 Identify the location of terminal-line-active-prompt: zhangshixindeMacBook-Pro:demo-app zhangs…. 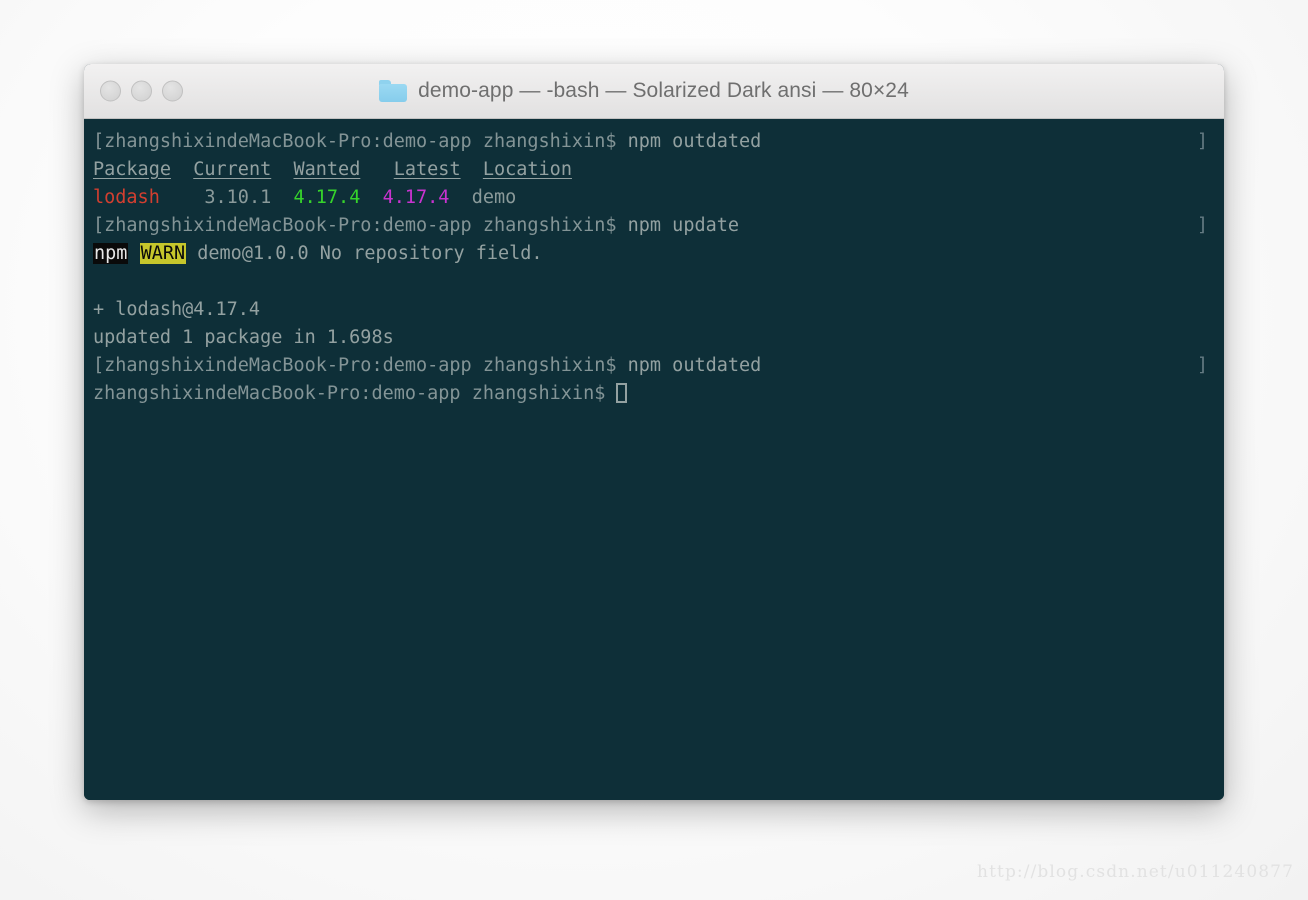
(658, 394).